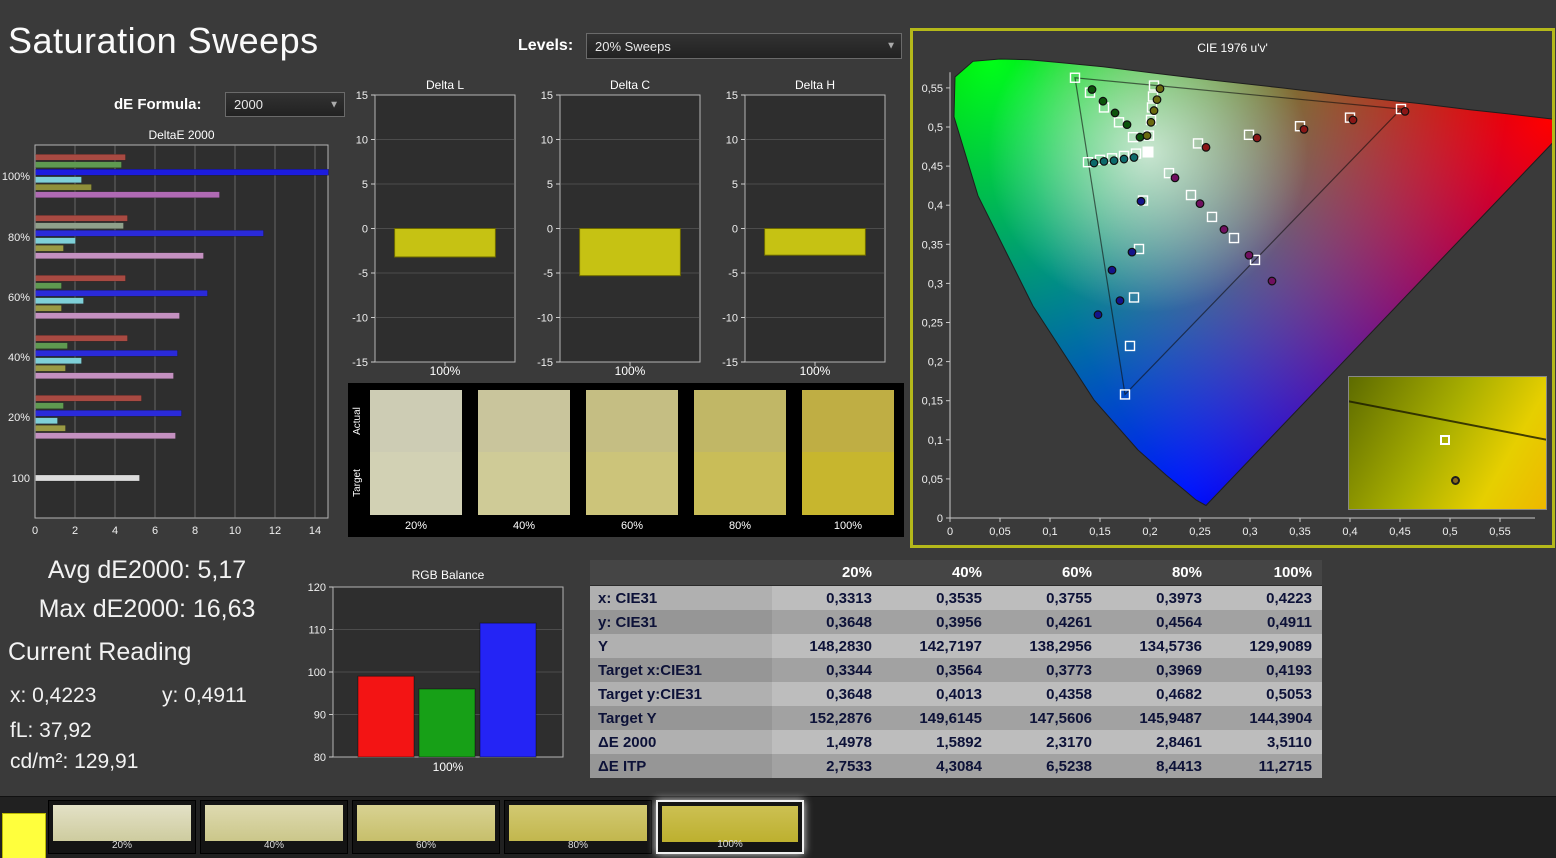 This screenshot has height=858, width=1556. I want to click on table-row: ΔE 2000 1,4978 1,5892 2,3170 2,8461 3,5110, so click(956, 742).